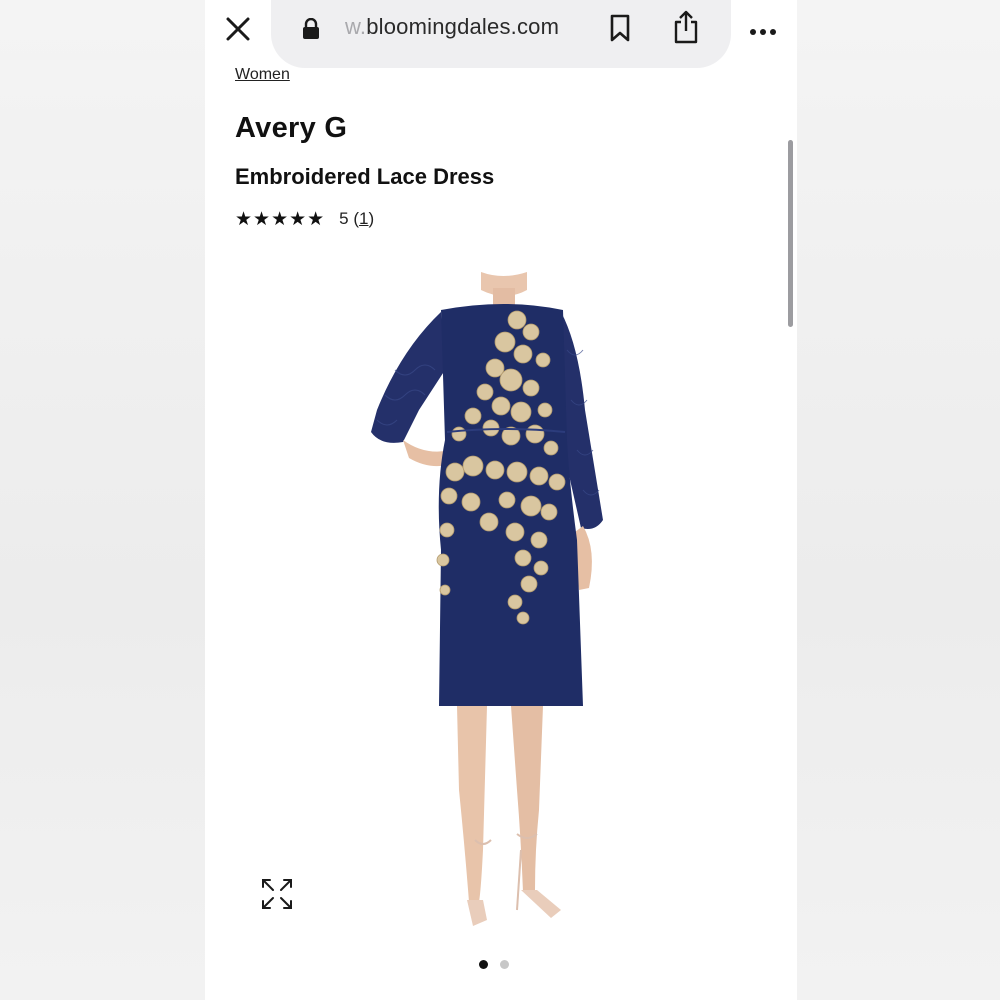 Image resolution: width=1000 pixels, height=1000 pixels. Describe the element at coordinates (620, 28) in the screenshot. I see `bookmark-icon` at that location.